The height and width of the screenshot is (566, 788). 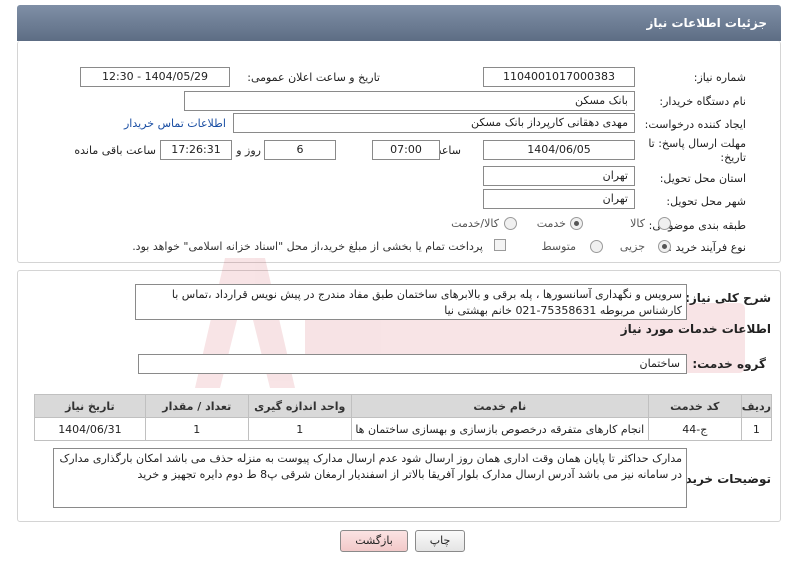 What do you see at coordinates (175, 123) in the screenshot?
I see `buyer-contact-link: اطلاعات تماس خریدار` at bounding box center [175, 123].